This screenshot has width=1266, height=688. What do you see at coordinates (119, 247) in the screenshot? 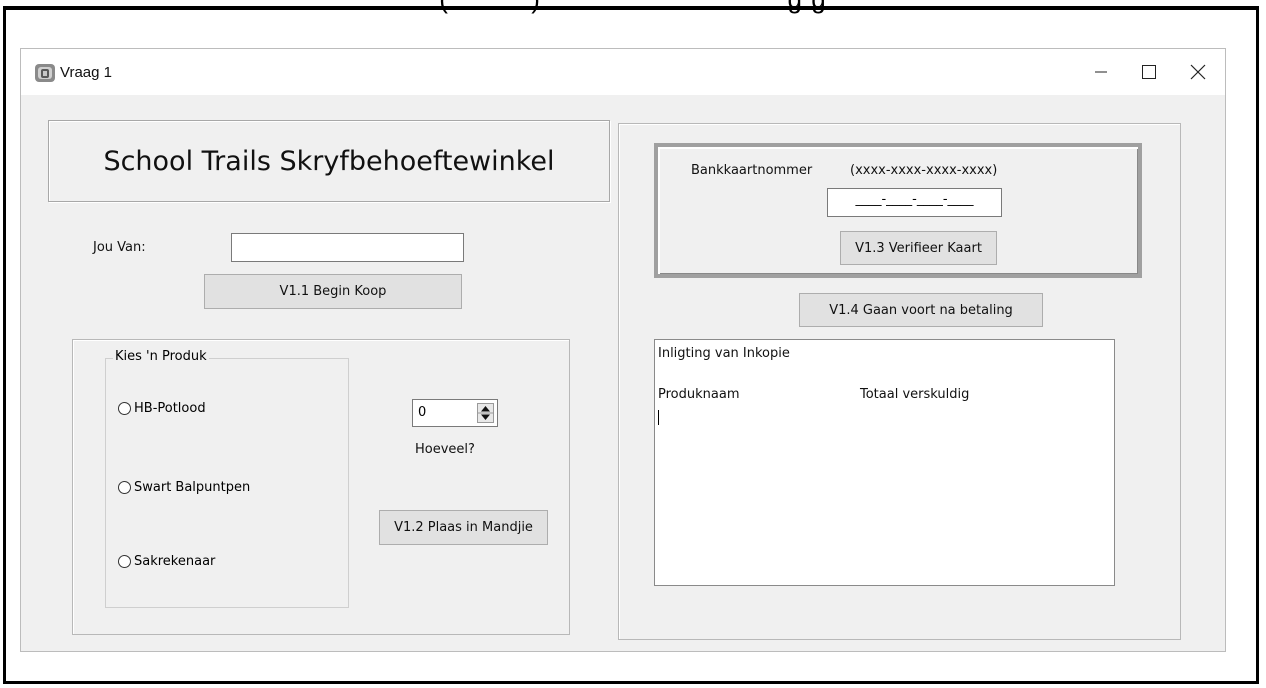
I see `surname-label: Jou Van:` at bounding box center [119, 247].